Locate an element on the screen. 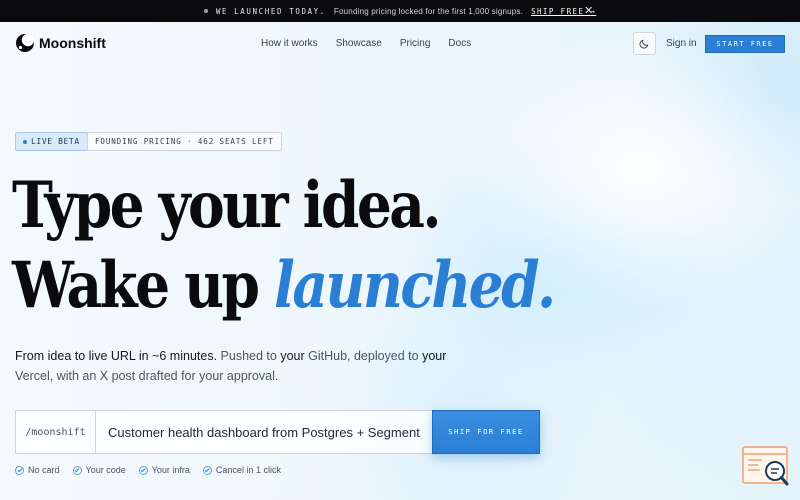 The height and width of the screenshot is (500, 800). ship-for-free-button: SHIP FOR FREE is located at coordinates (486, 432).